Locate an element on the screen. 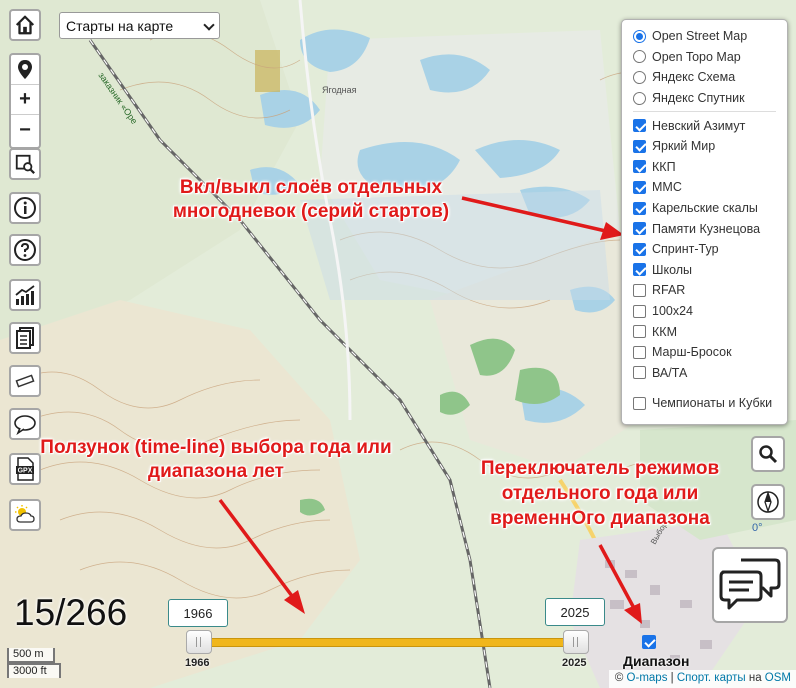 This screenshot has width=796, height=688. comment-button is located at coordinates (25, 424).